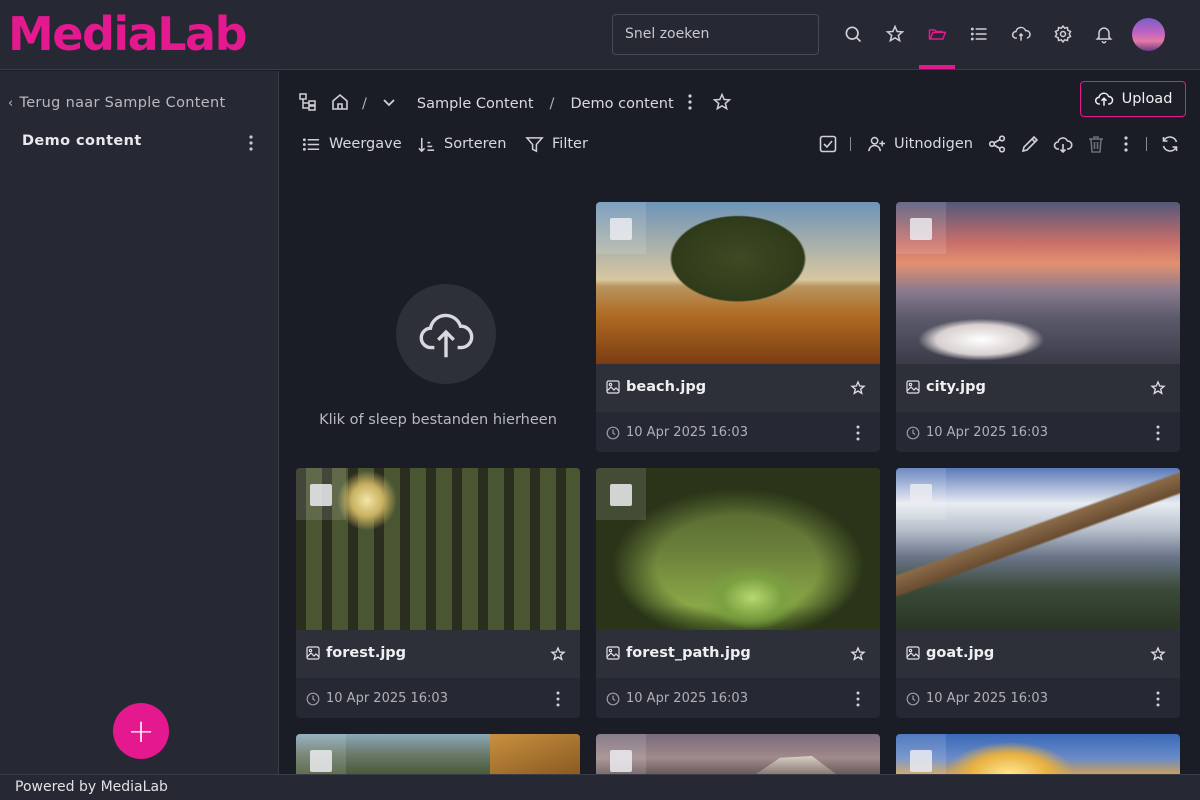 This screenshot has height=800, width=1200. Describe the element at coordinates (1063, 144) in the screenshot. I see `cloud-download-icon` at that location.